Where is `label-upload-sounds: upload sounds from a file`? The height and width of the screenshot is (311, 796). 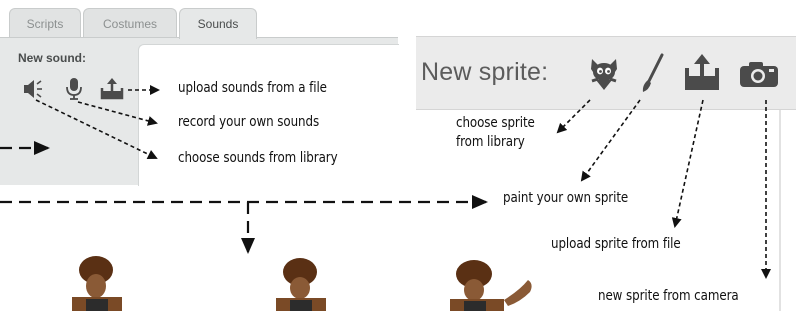 label-upload-sounds: upload sounds from a file is located at coordinates (252, 88).